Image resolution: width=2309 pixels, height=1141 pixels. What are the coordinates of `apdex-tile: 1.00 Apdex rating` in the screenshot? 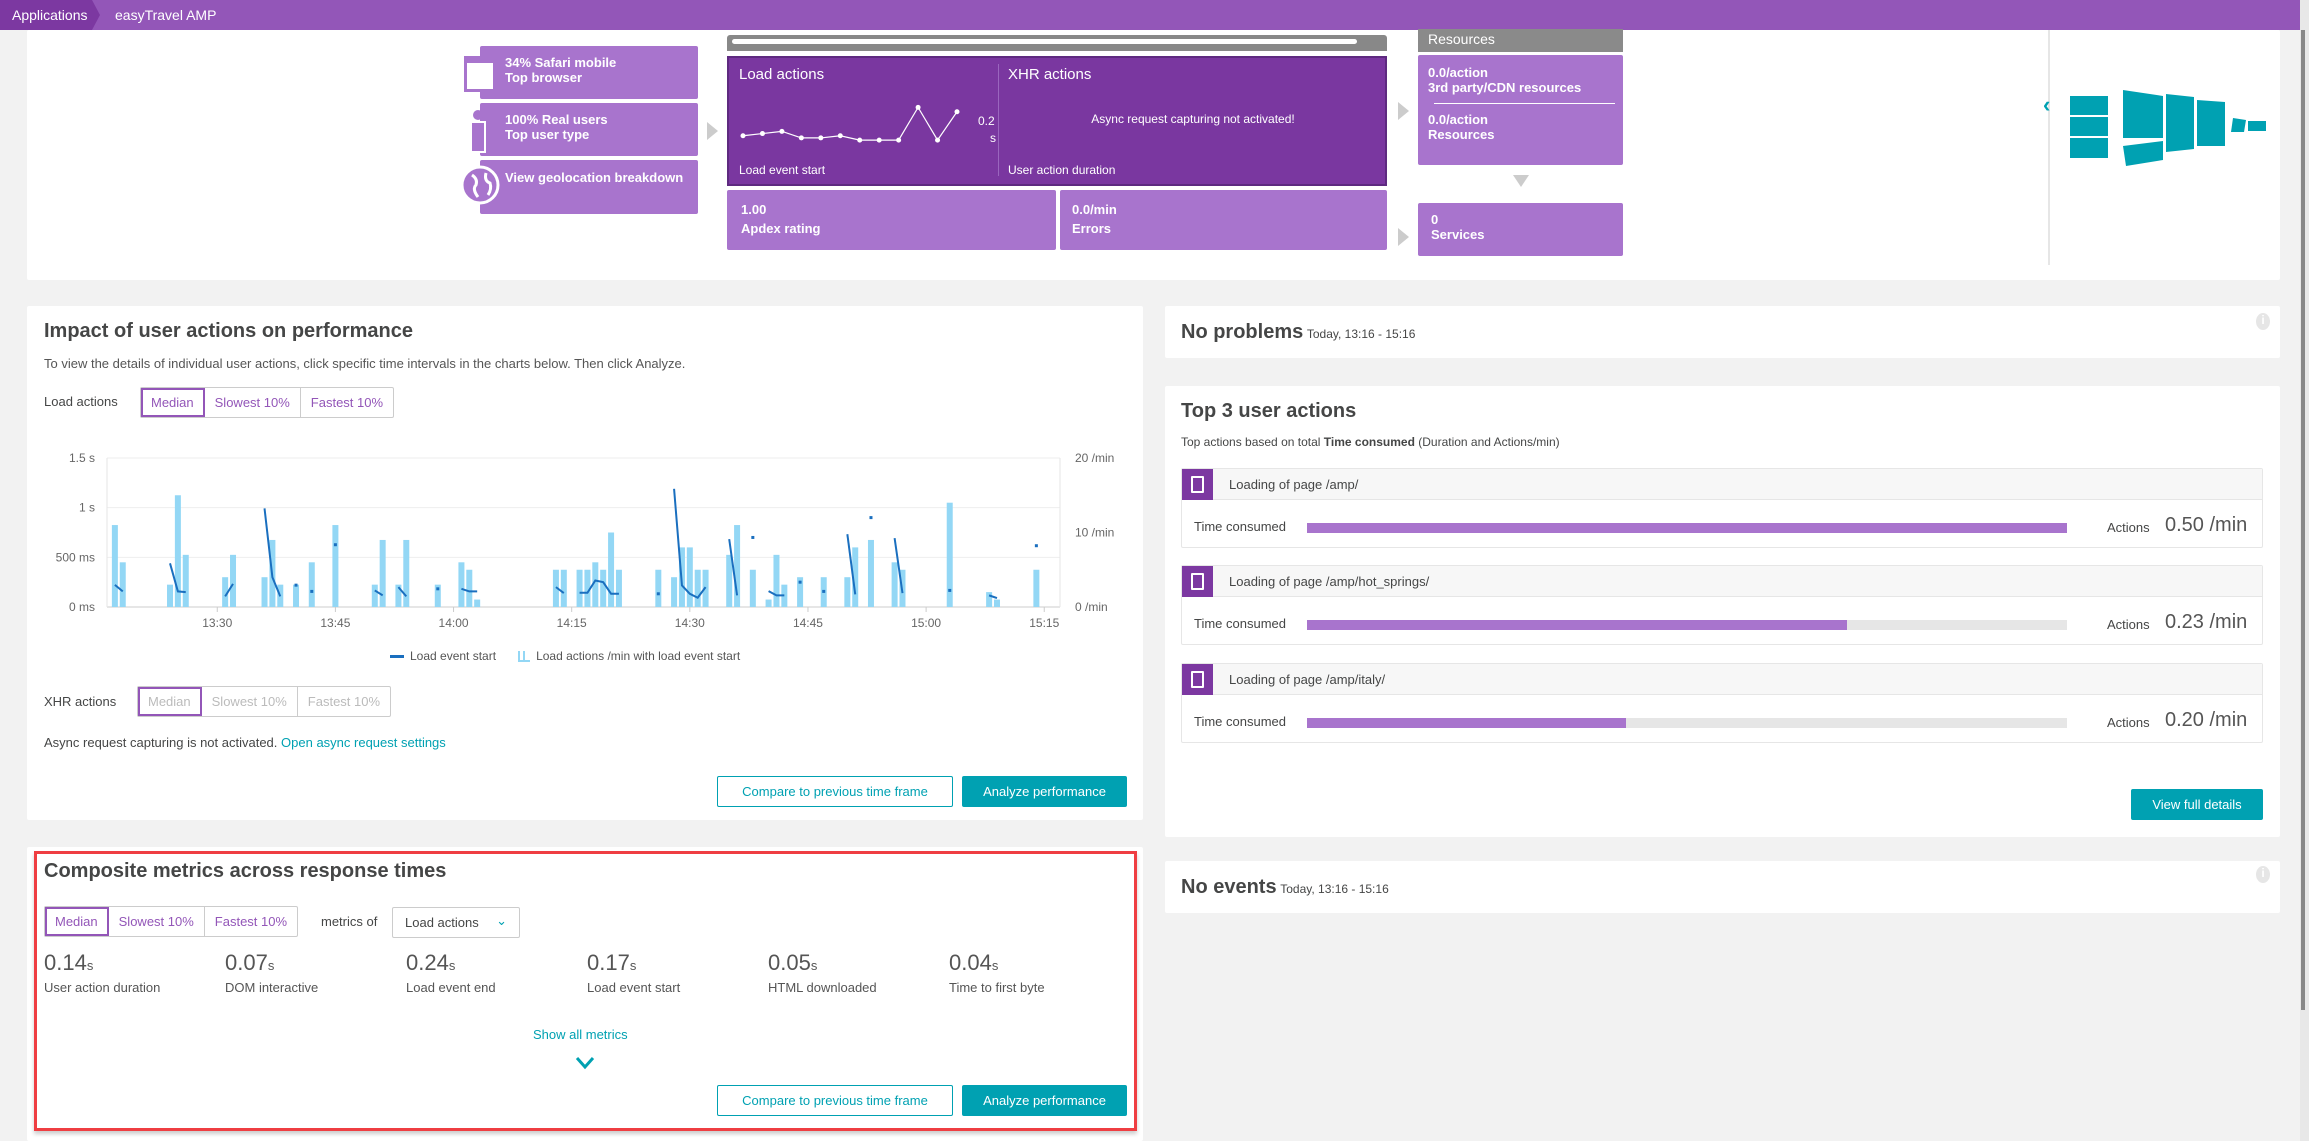 It's located at (891, 220).